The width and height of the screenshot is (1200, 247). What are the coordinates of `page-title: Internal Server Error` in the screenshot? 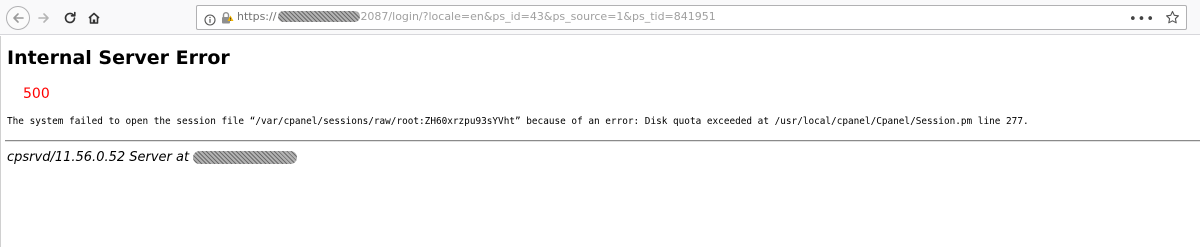 It's located at (118, 58).